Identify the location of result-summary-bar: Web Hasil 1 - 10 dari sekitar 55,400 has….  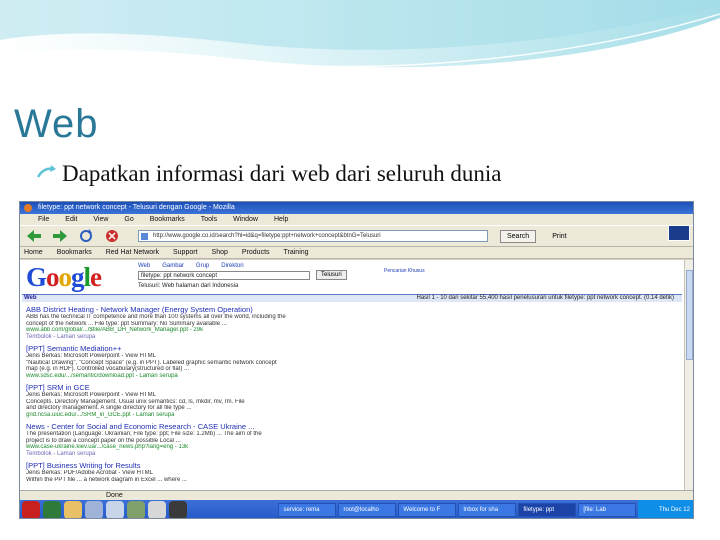
(352, 298).